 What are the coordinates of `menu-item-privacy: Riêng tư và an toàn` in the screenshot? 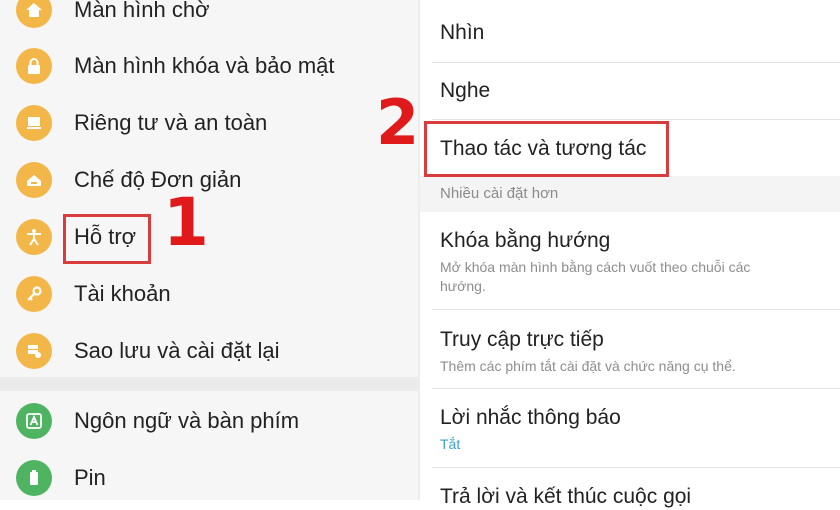 It's located at (210, 123).